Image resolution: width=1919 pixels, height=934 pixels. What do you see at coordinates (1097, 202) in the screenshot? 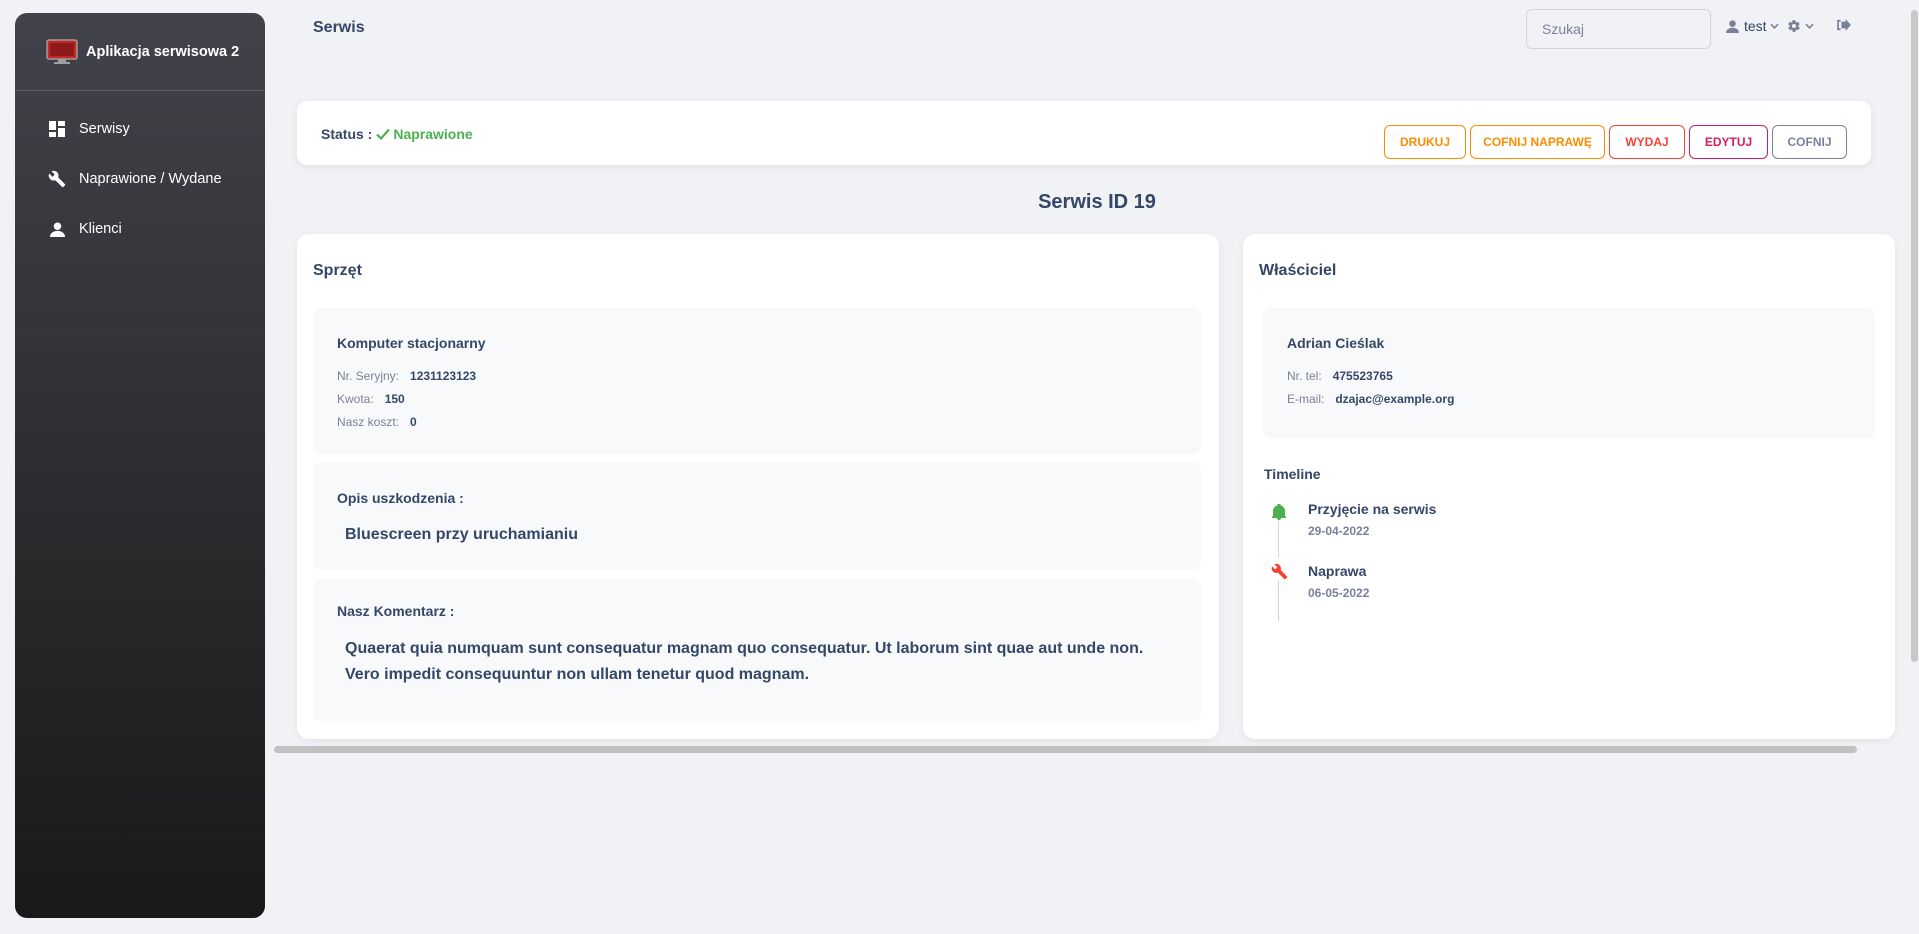
I see `page-title: Serwis ID 19` at bounding box center [1097, 202].